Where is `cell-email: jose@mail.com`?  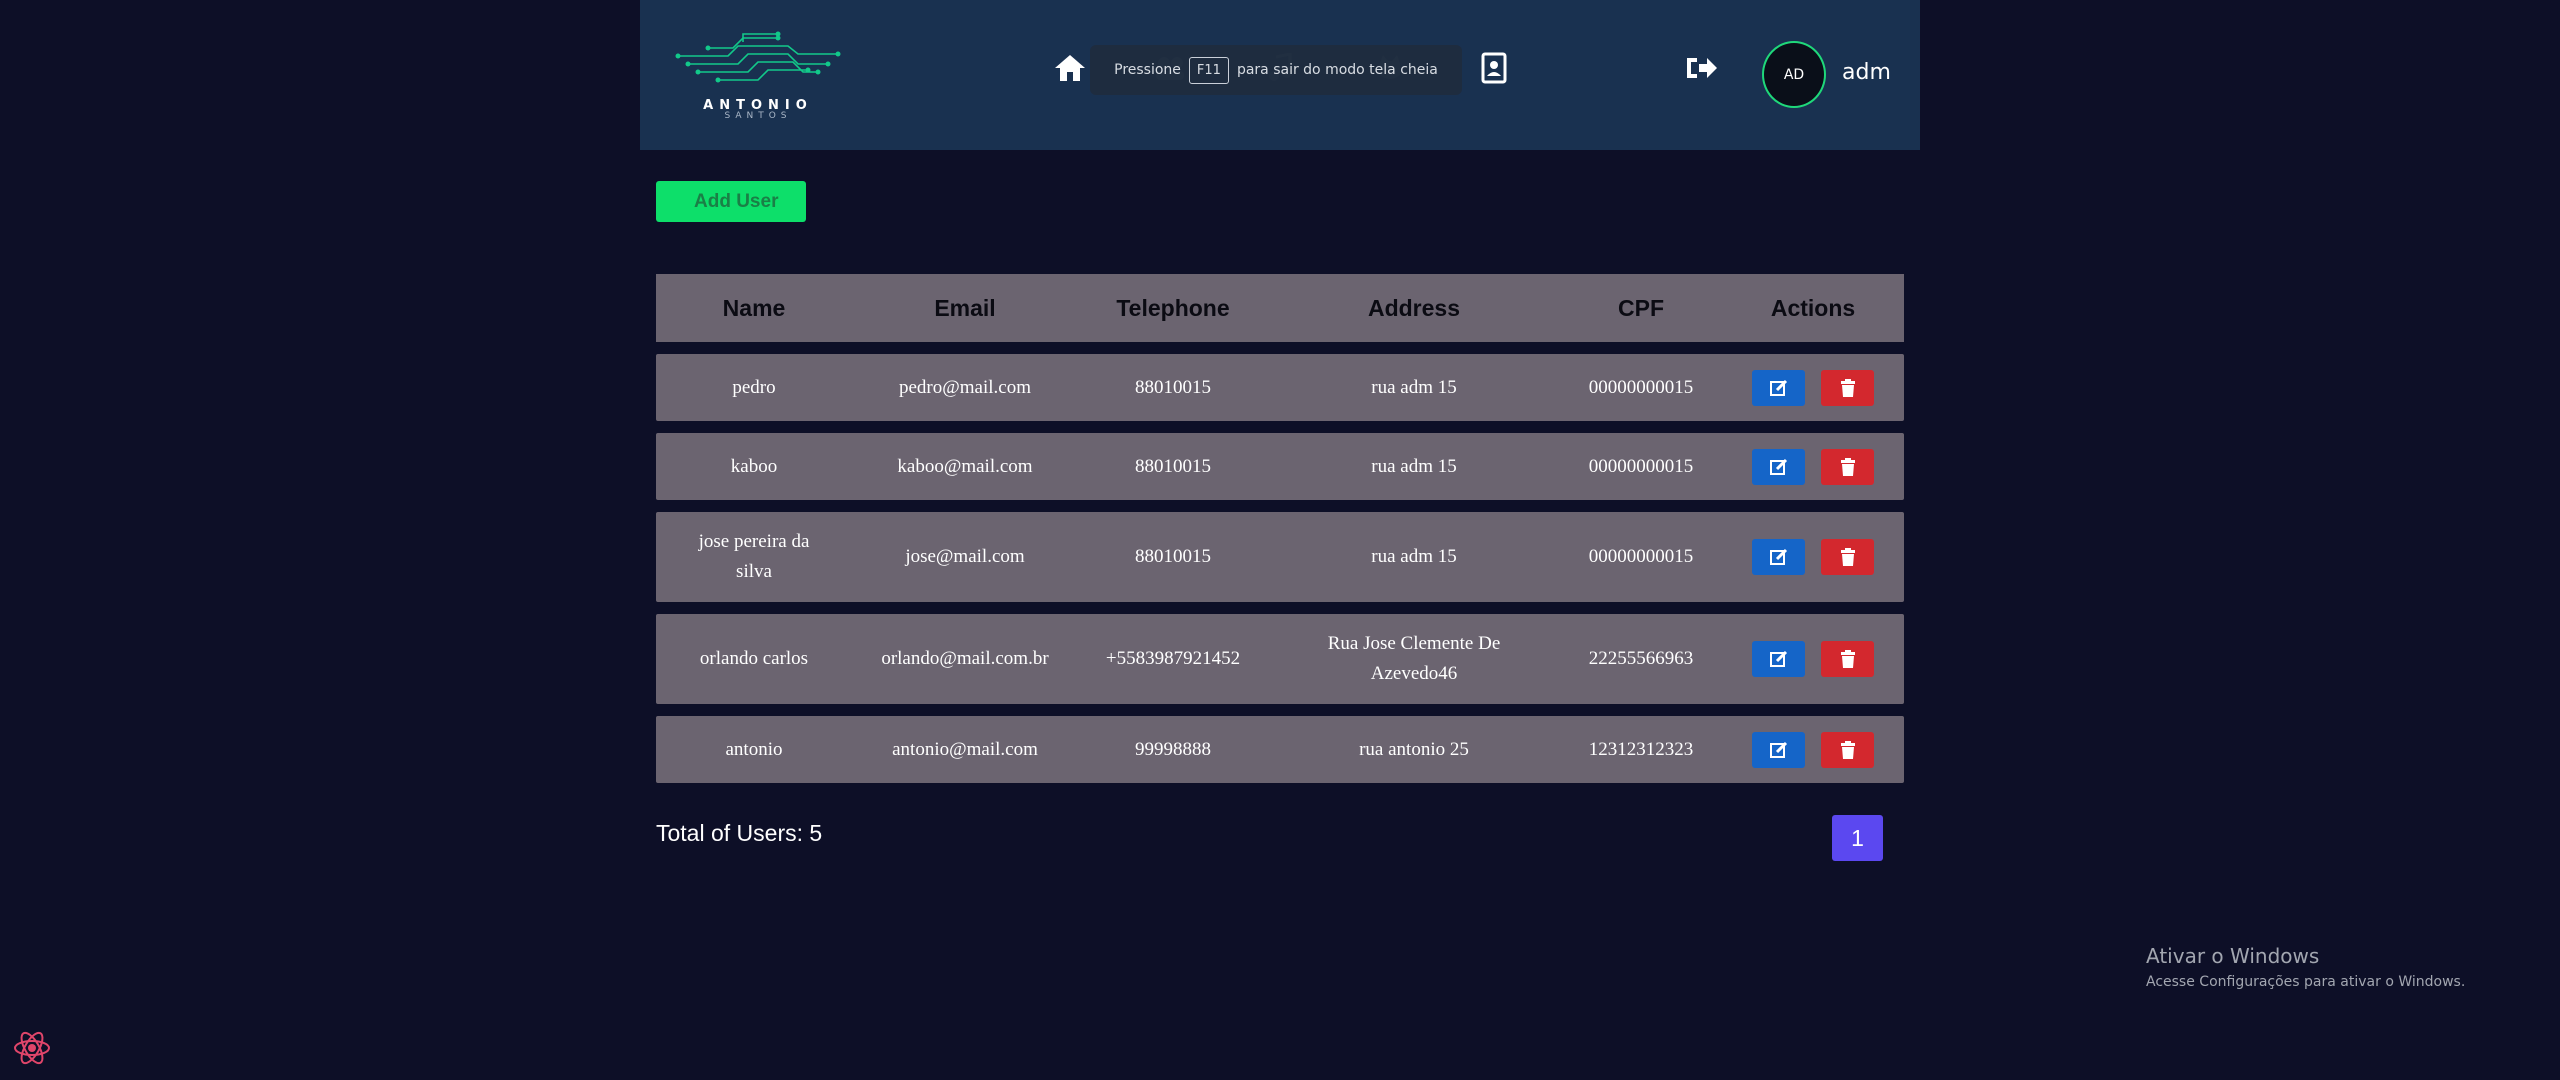
cell-email: jose@mail.com is located at coordinates (965, 556).